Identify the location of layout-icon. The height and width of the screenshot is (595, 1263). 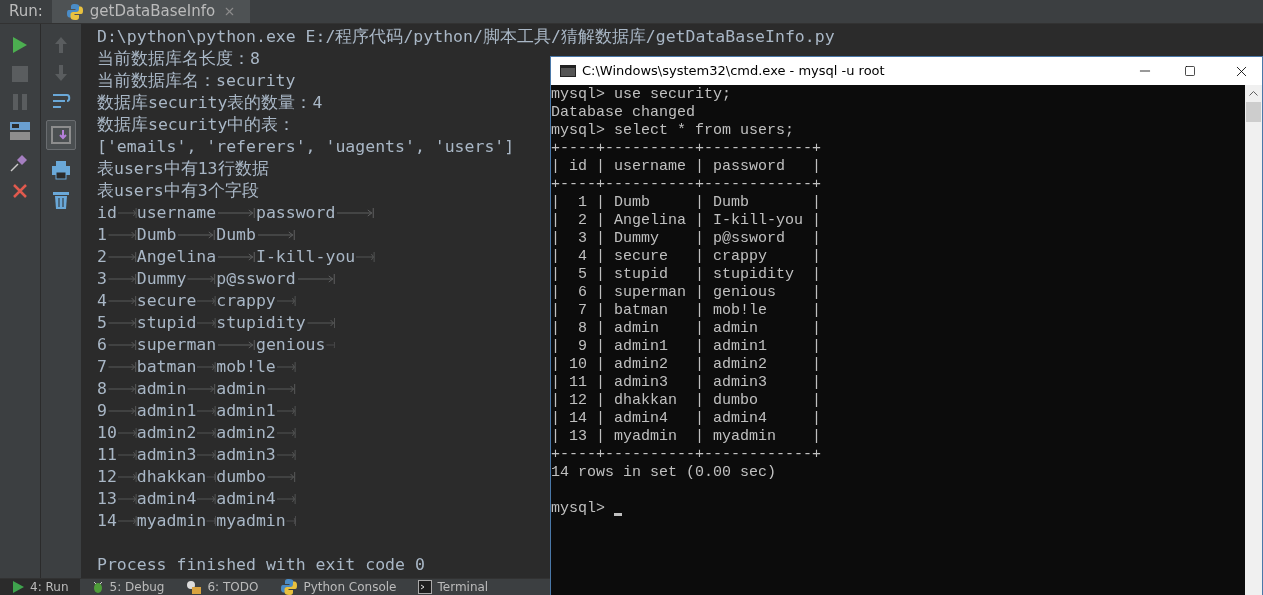
(20, 131).